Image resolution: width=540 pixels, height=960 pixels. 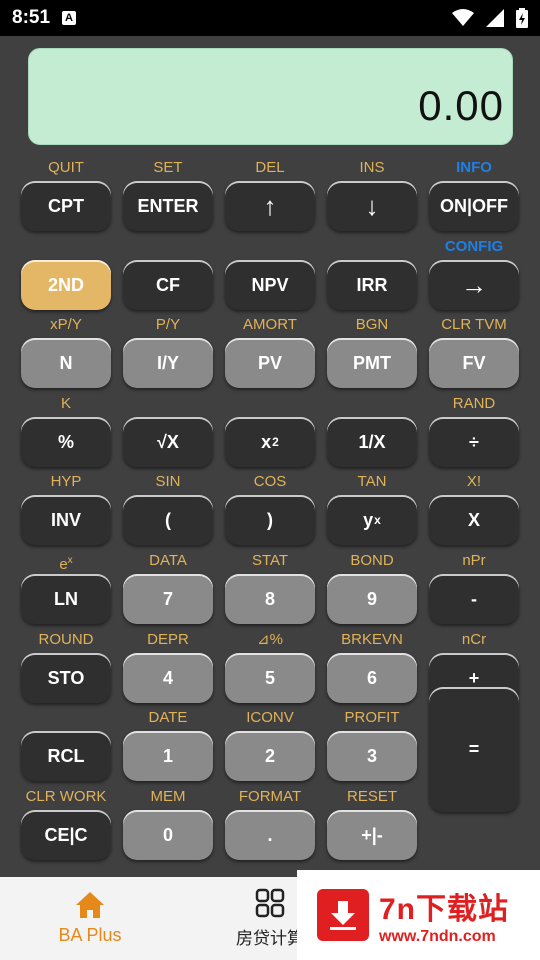 I want to click on key-down-label: ↓, so click(x=372, y=205).